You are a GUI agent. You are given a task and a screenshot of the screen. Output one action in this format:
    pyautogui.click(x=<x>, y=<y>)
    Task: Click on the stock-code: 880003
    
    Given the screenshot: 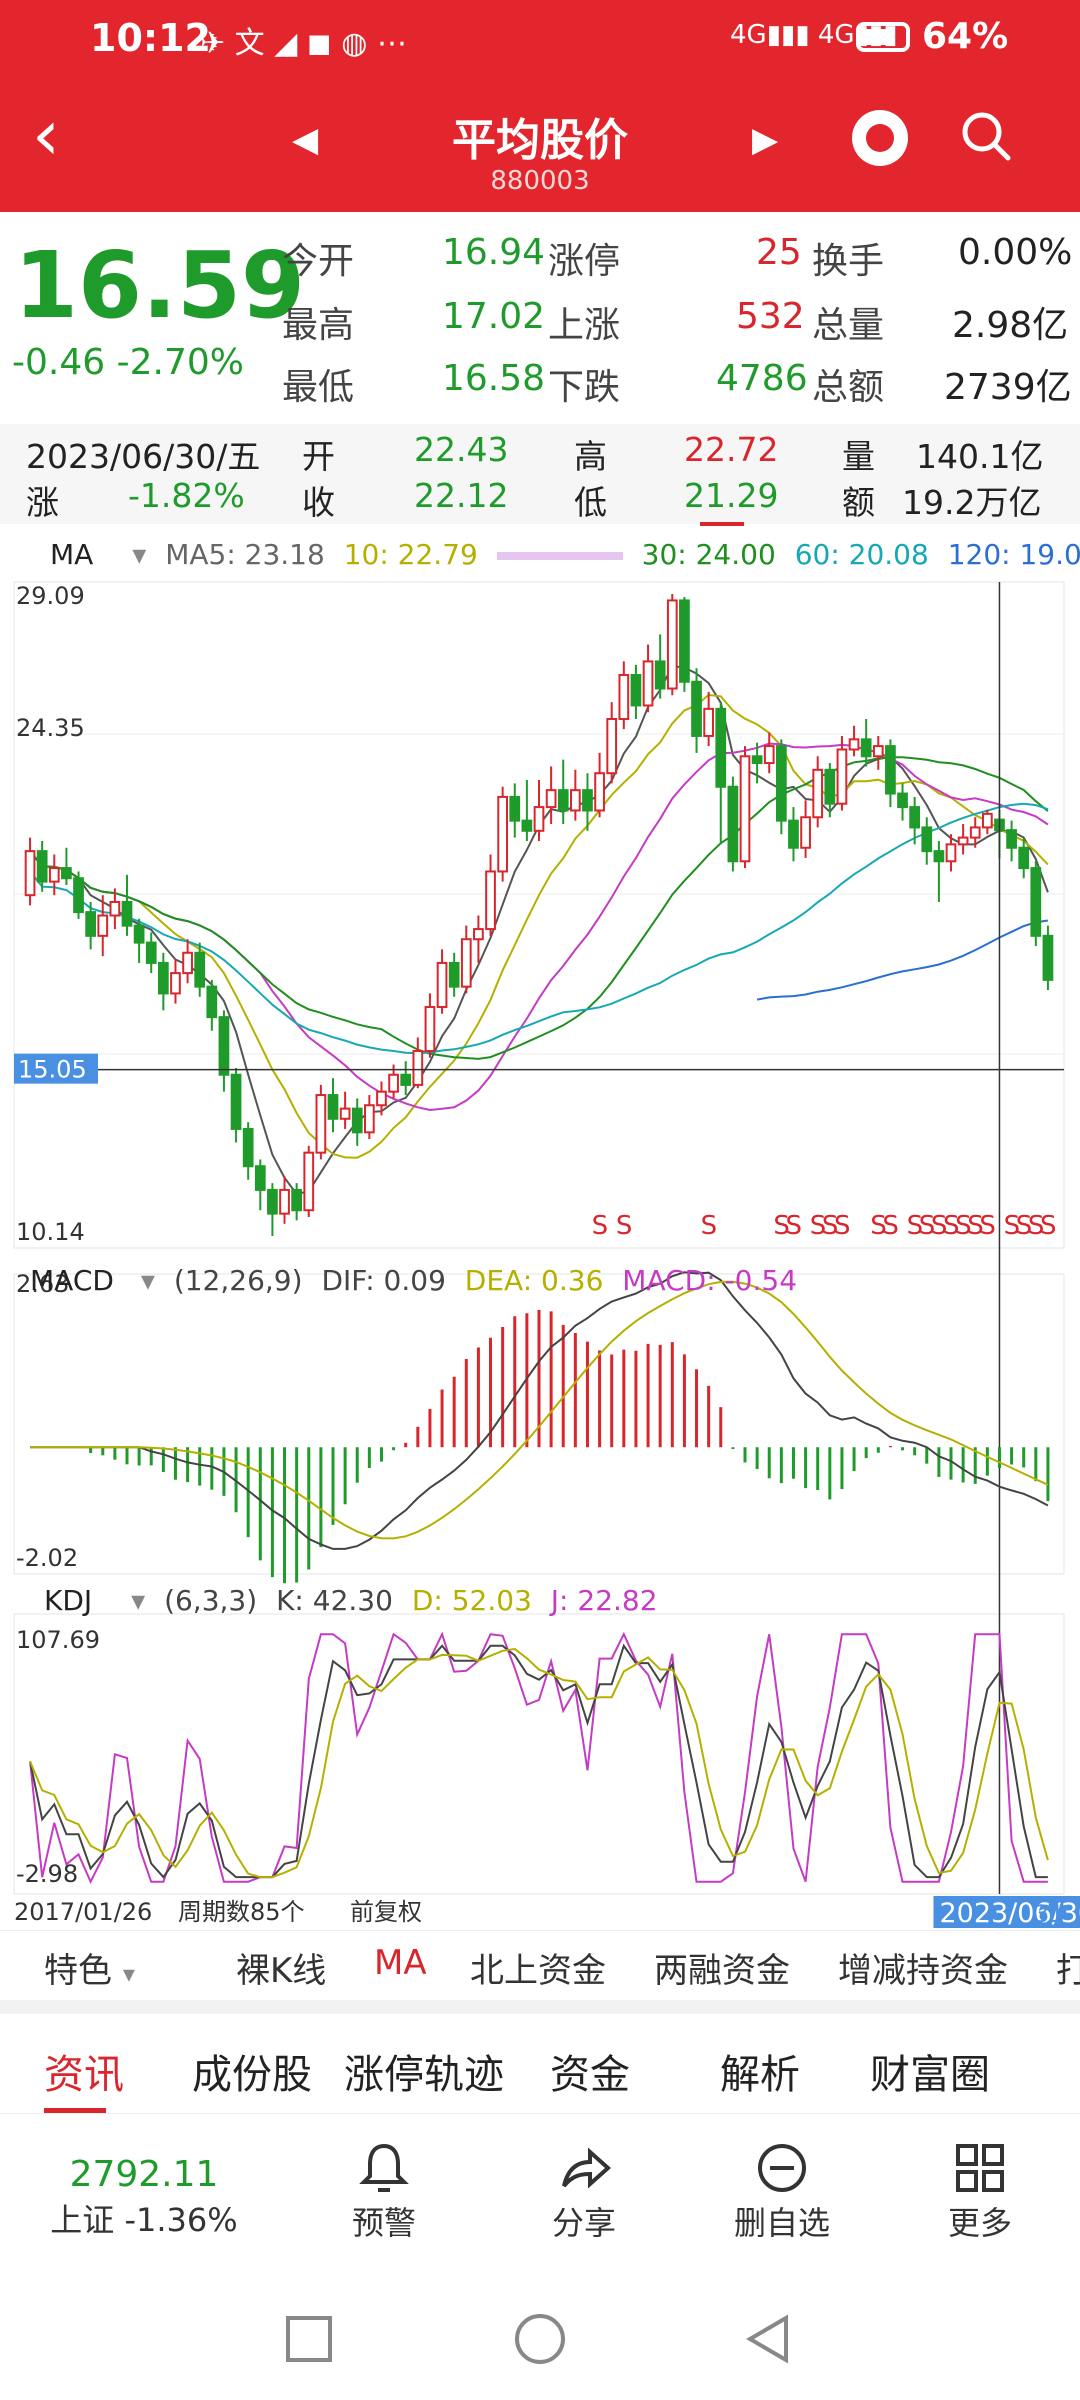 What is the action you would take?
    pyautogui.click(x=540, y=181)
    